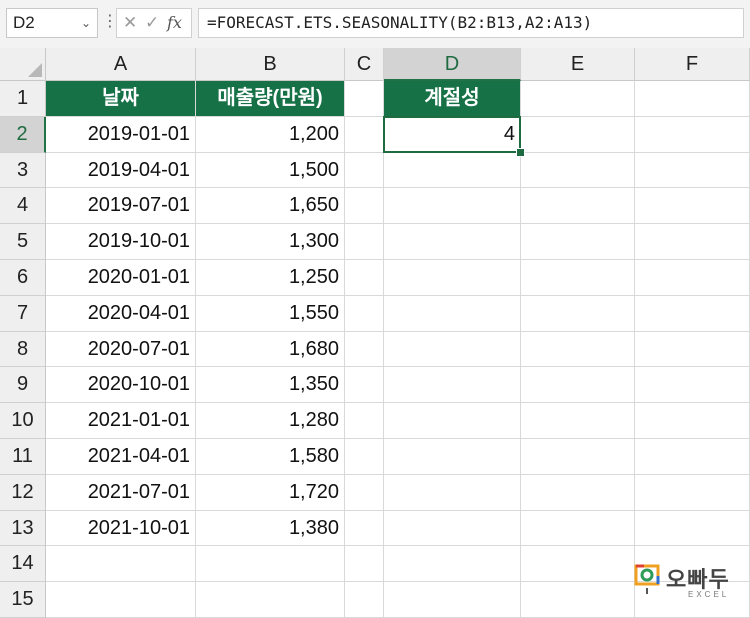  Describe the element at coordinates (364, 170) in the screenshot. I see `cell-c3` at that location.